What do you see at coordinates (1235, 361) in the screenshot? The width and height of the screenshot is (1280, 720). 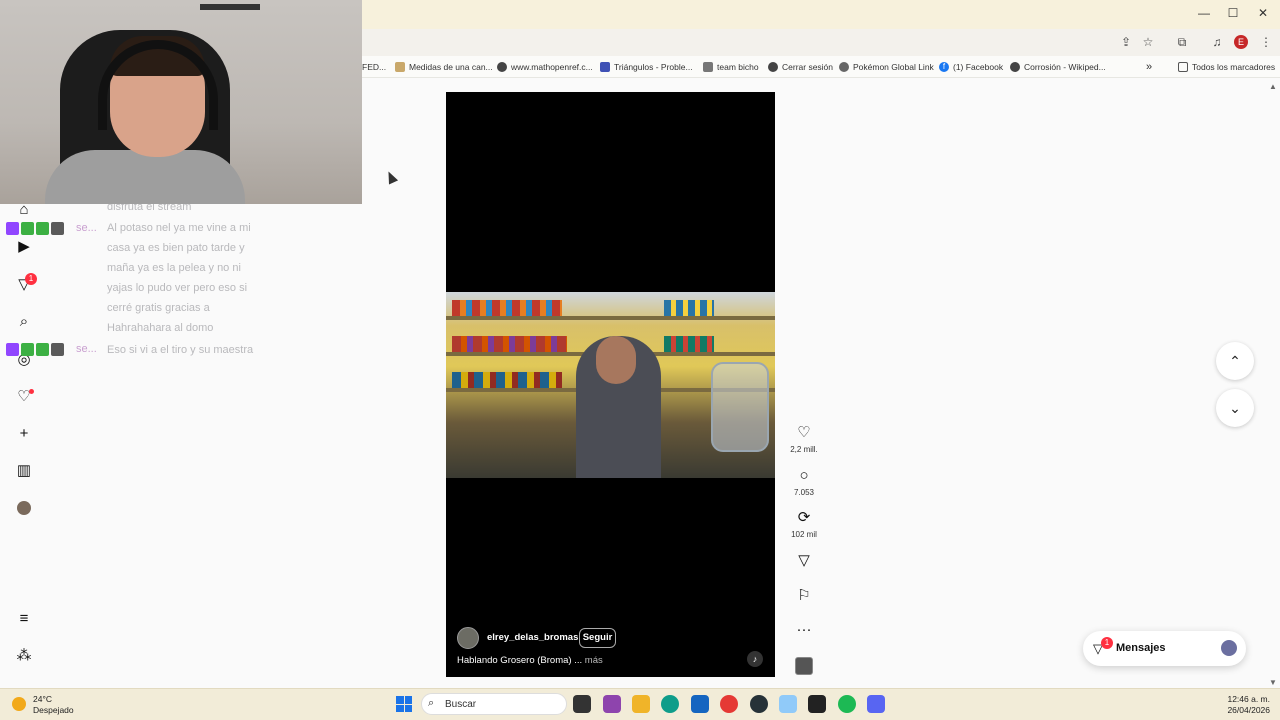 I see `previous-reel-button: ⌃` at bounding box center [1235, 361].